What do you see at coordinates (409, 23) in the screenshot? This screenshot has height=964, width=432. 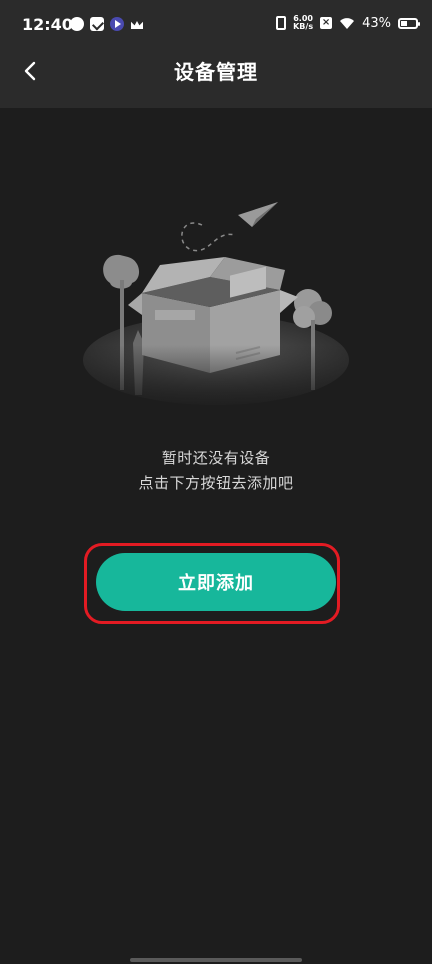 I see `battery-icon` at bounding box center [409, 23].